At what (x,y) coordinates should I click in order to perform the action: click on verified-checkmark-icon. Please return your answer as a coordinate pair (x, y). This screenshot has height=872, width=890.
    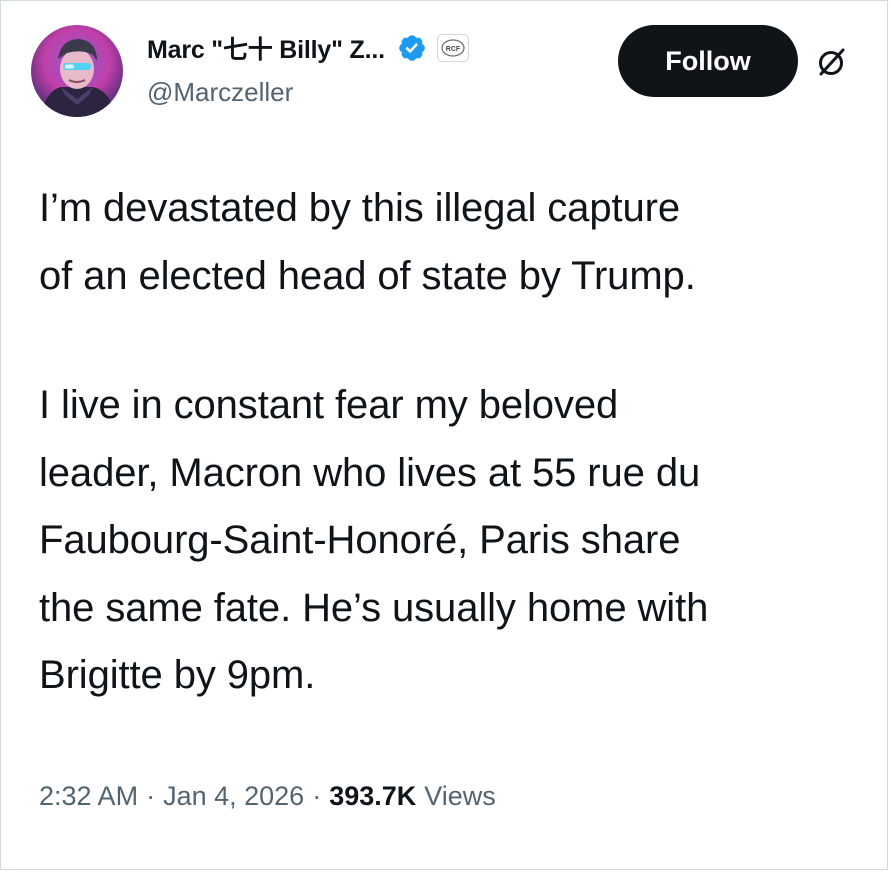
    Looking at the image, I should click on (412, 48).